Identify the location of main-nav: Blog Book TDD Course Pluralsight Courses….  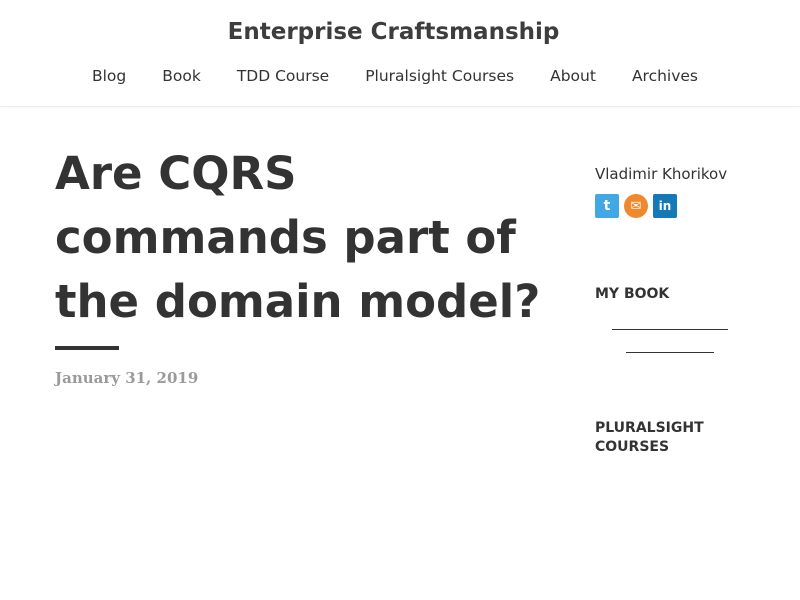
(395, 76).